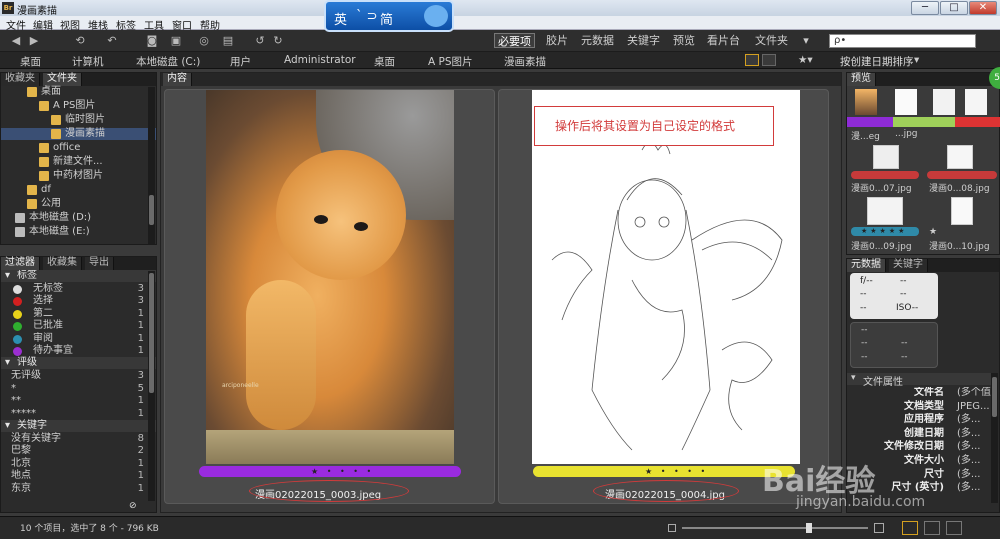 The width and height of the screenshot is (1000, 539). Describe the element at coordinates (514, 40) in the screenshot. I see `workspace-essentials: 必要项` at that location.